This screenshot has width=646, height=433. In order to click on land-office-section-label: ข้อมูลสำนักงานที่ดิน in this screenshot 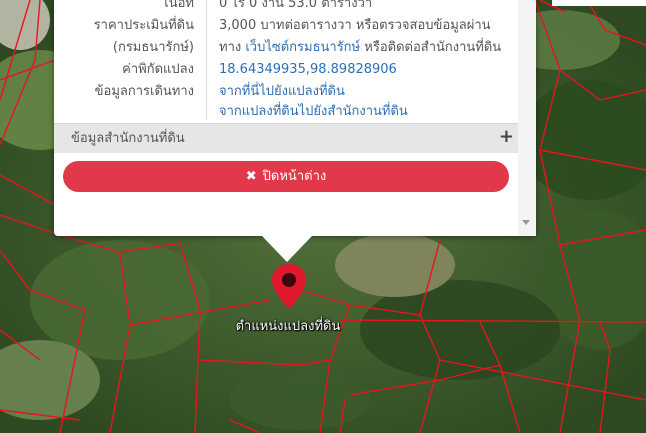, I will do `click(128, 138)`.